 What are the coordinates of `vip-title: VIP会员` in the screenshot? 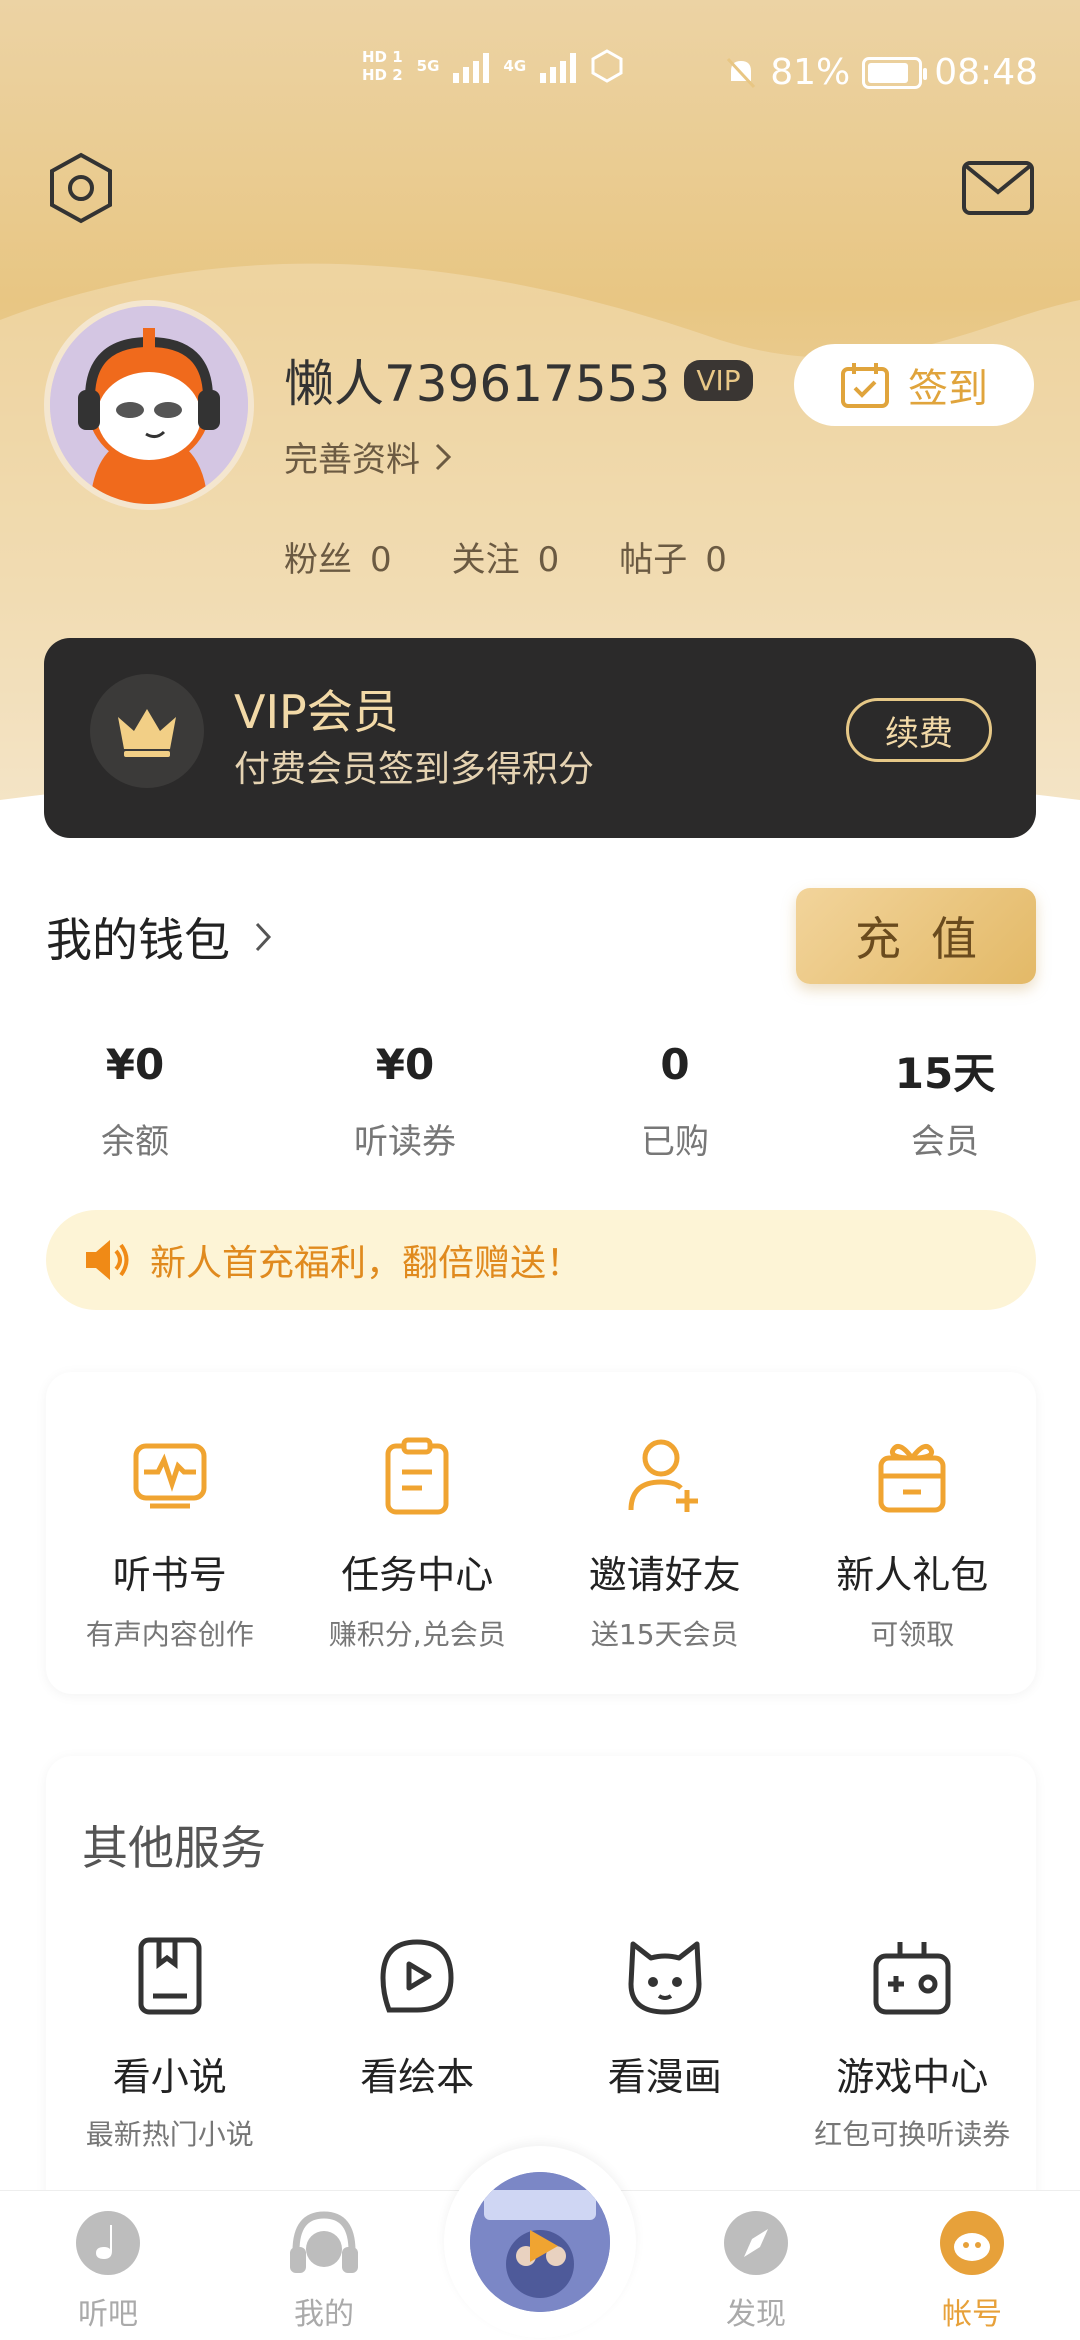 It's located at (316, 712).